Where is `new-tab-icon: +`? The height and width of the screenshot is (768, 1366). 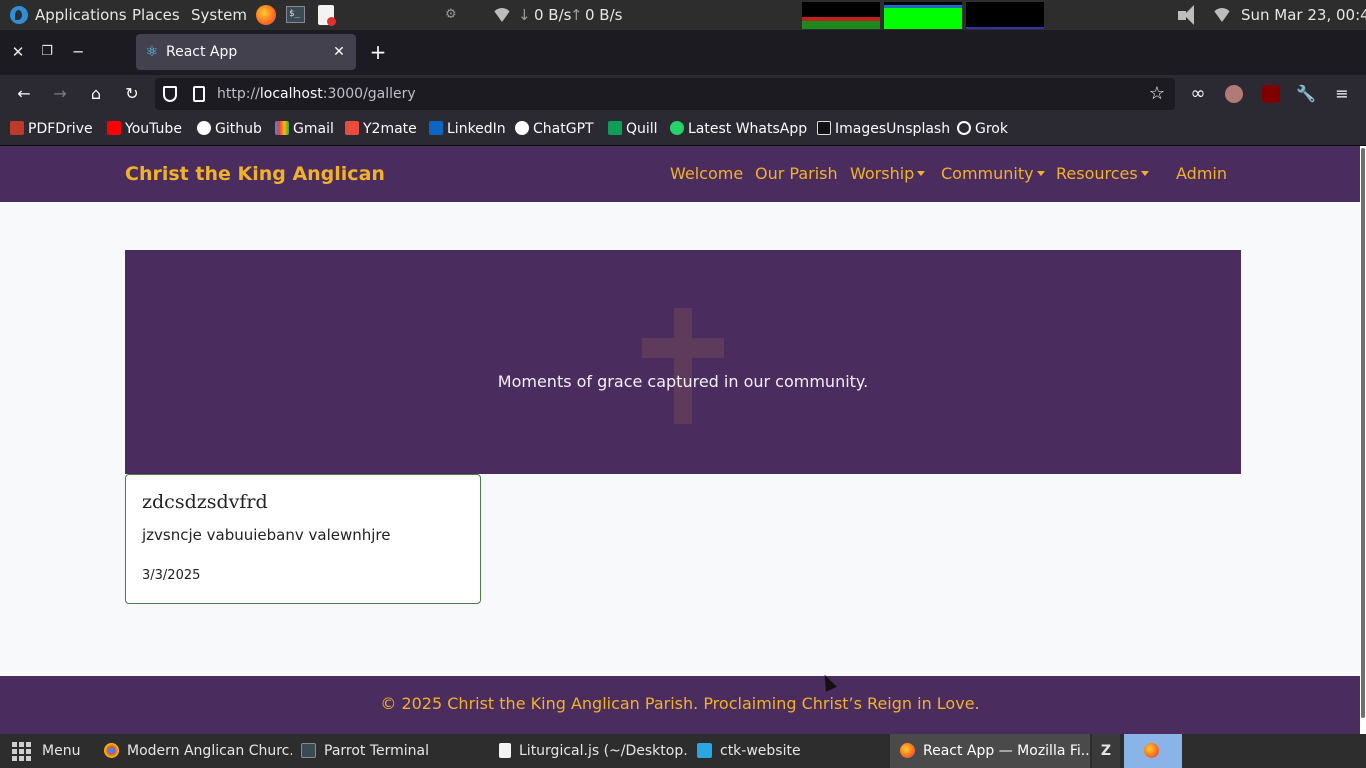
new-tab-icon: + is located at coordinates (378, 52).